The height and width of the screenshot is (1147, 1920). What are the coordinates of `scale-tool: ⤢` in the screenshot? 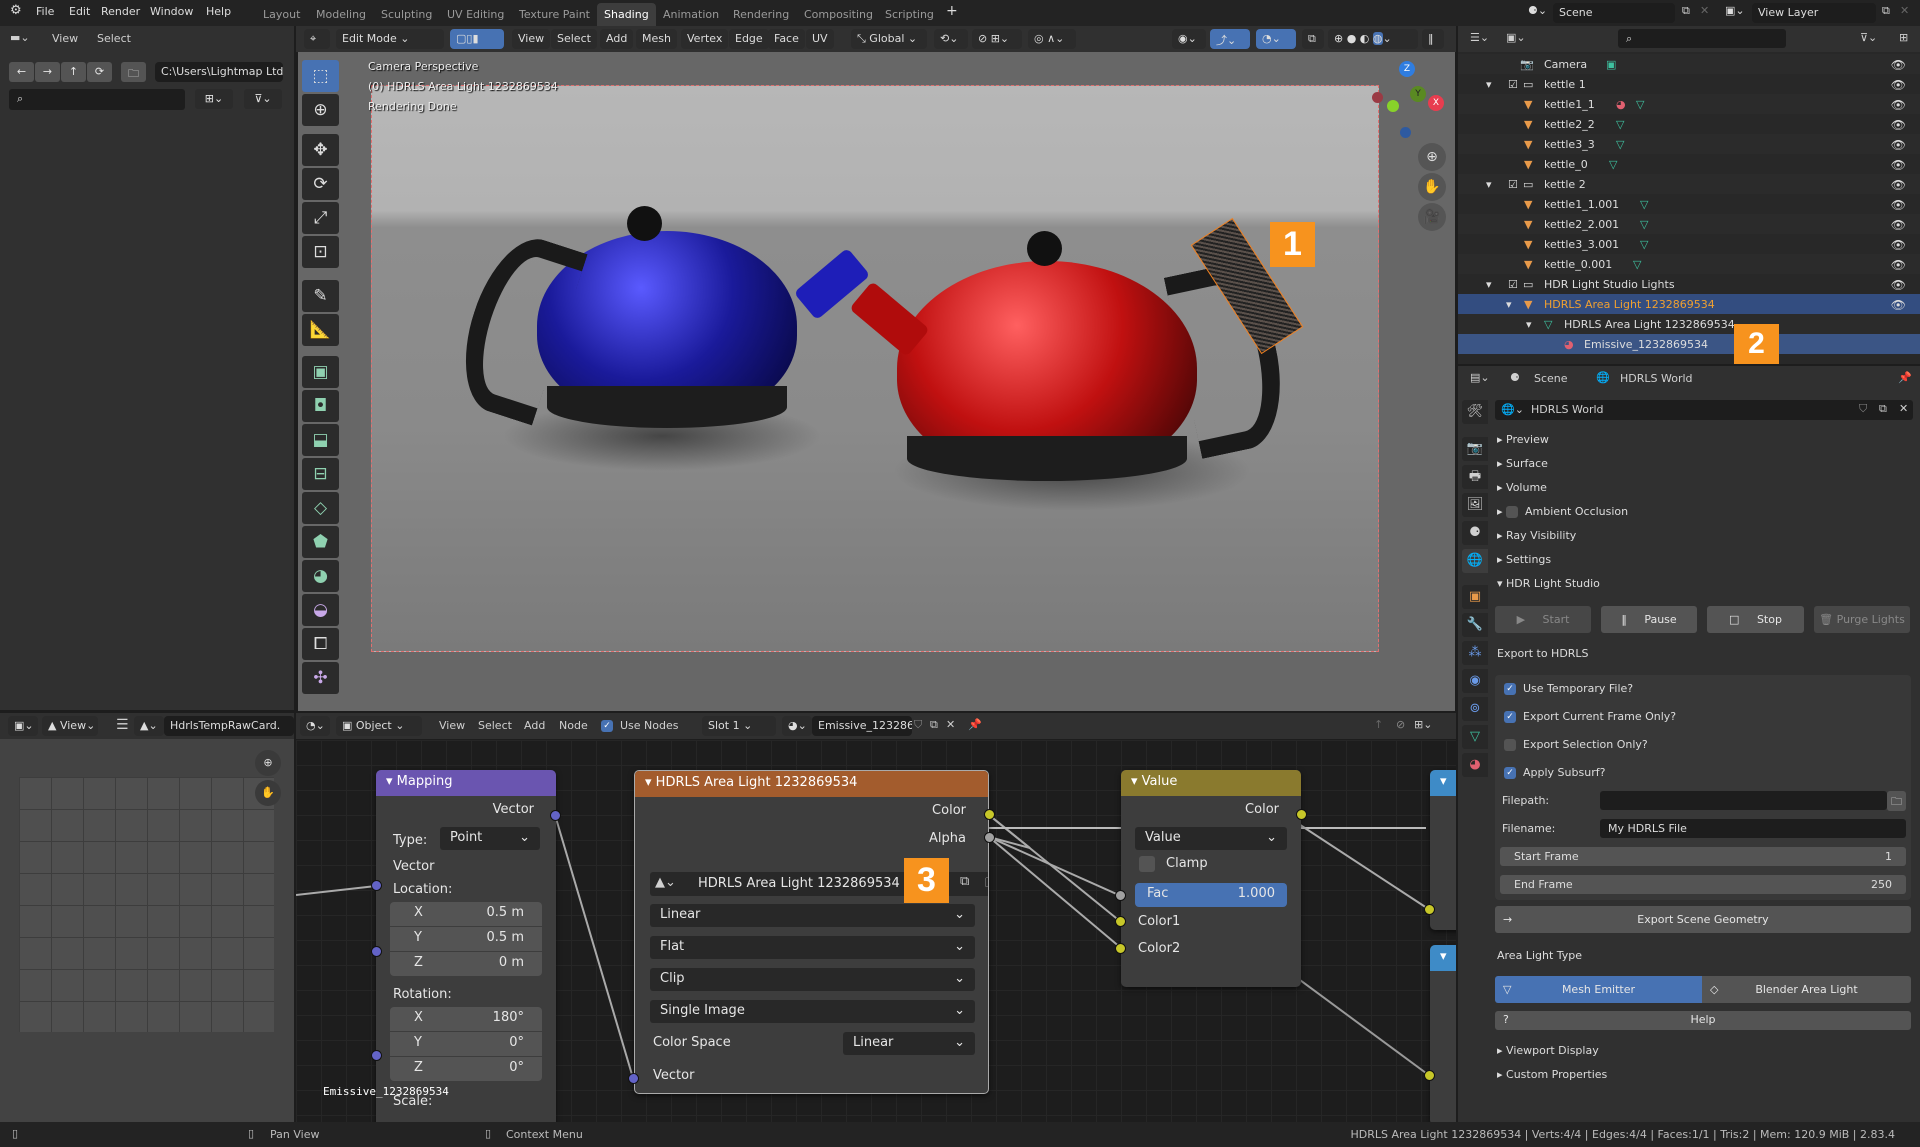 It's located at (320, 218).